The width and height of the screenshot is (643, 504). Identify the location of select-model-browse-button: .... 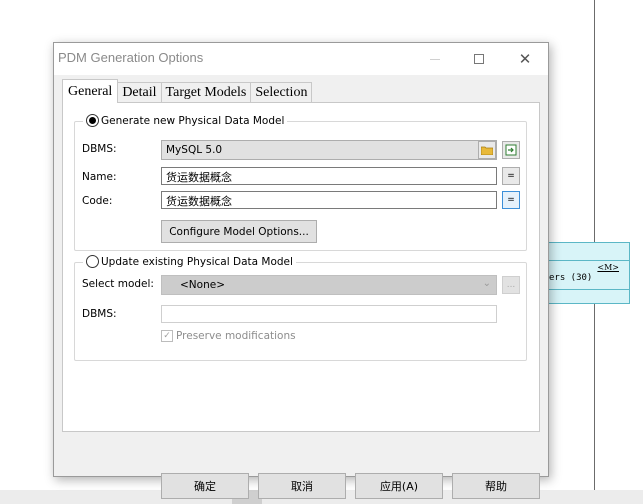
(511, 285).